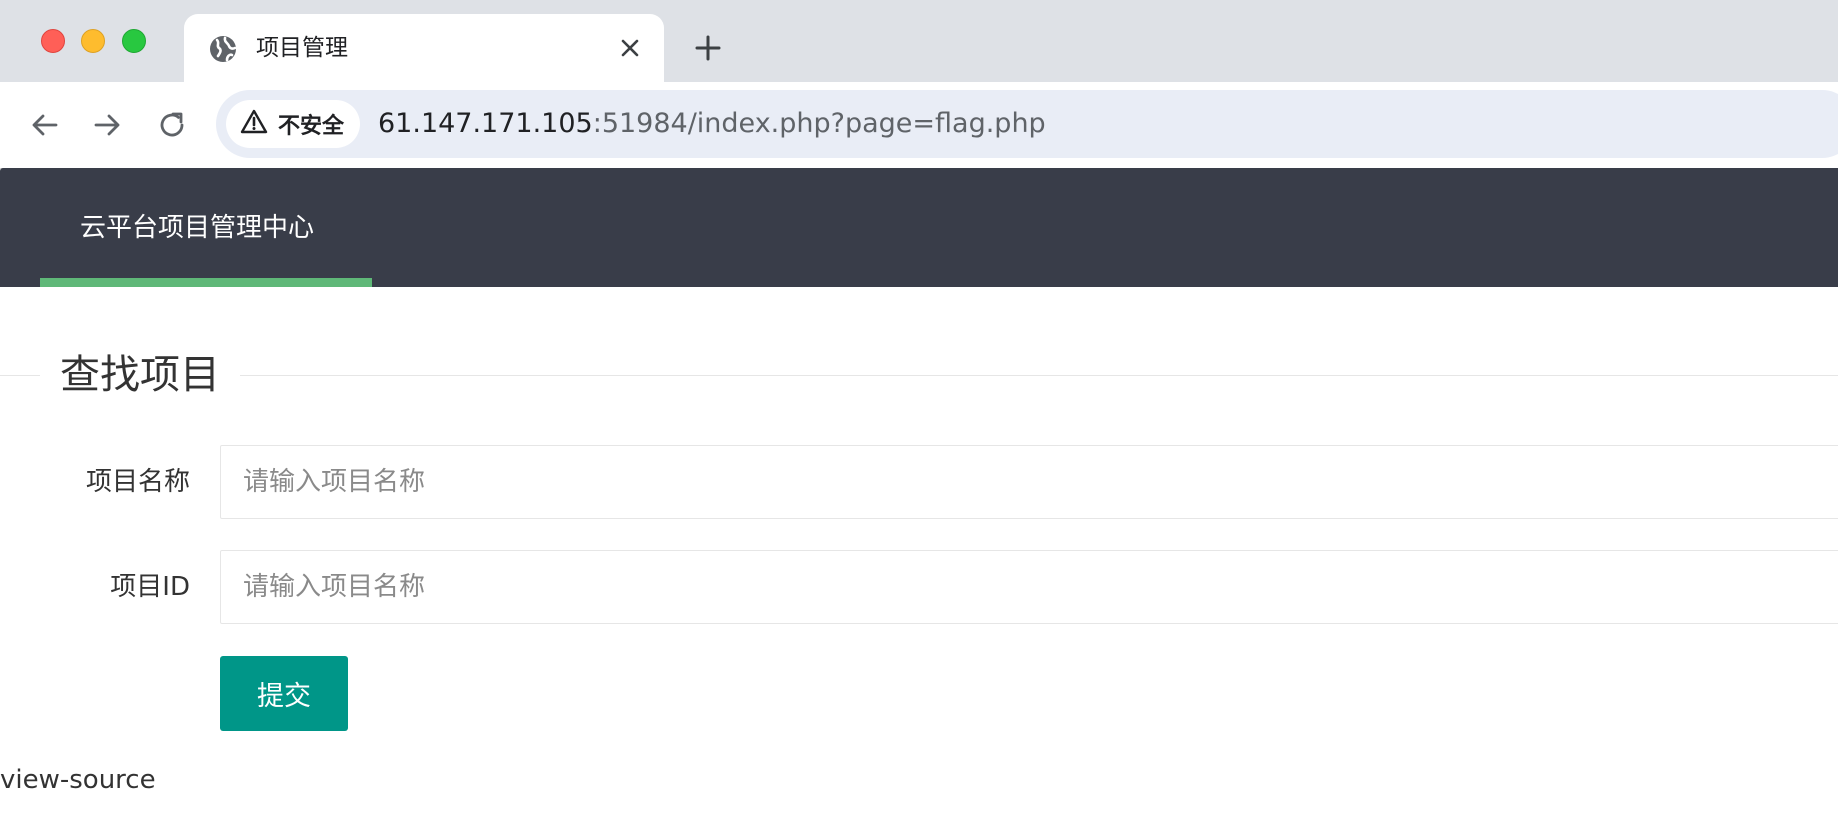 Image resolution: width=1838 pixels, height=824 pixels. I want to click on security-label: 不安全, so click(311, 126).